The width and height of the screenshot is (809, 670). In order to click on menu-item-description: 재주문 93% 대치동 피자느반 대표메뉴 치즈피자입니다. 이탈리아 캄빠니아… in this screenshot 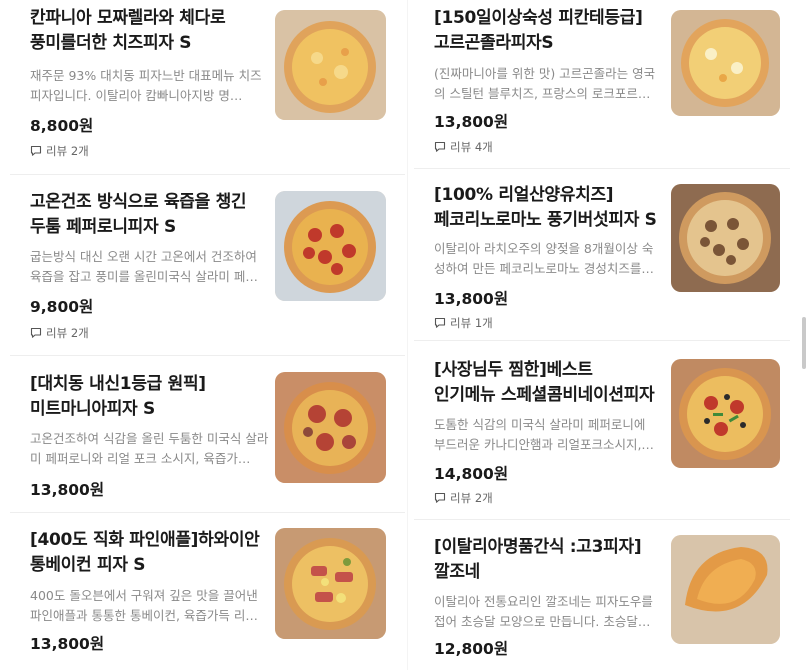, I will do `click(146, 85)`.